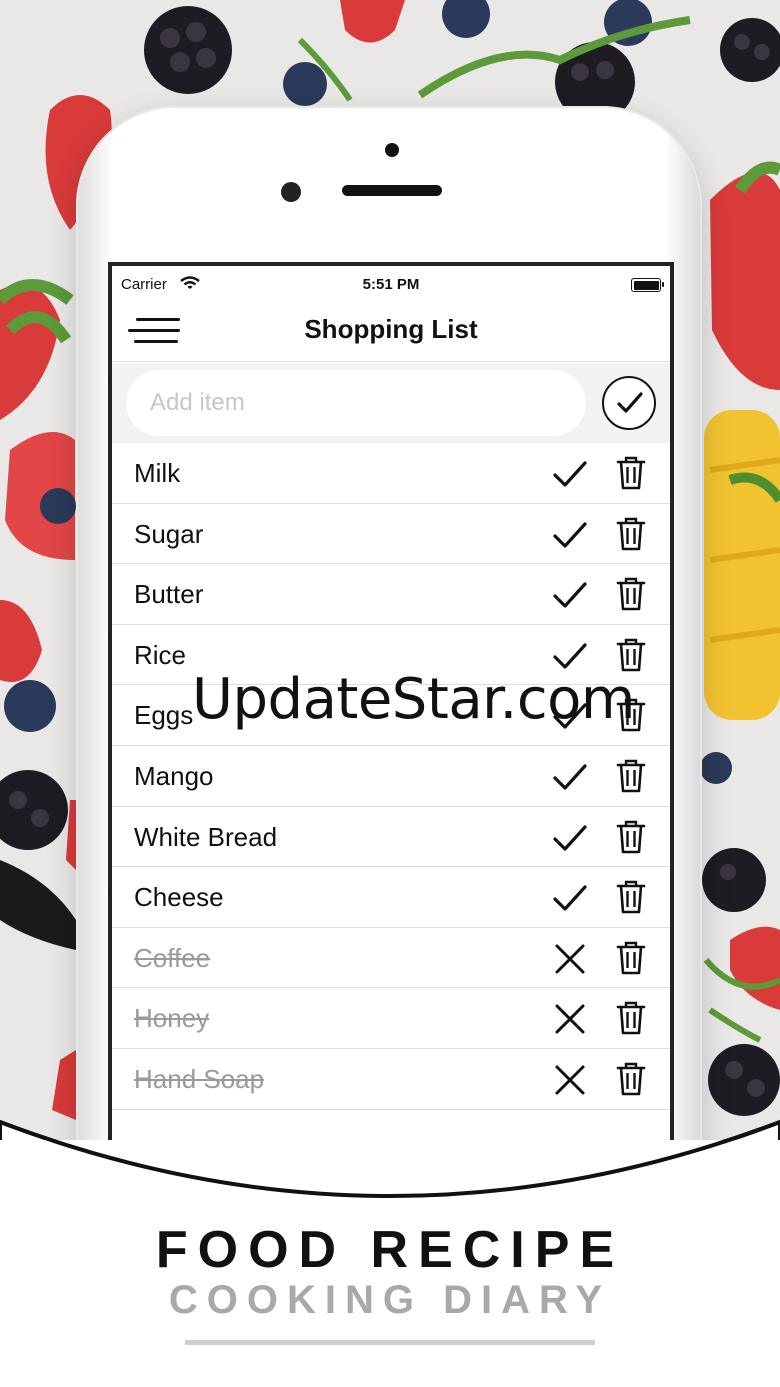  Describe the element at coordinates (164, 715) in the screenshot. I see `item-name: Eggs` at that location.